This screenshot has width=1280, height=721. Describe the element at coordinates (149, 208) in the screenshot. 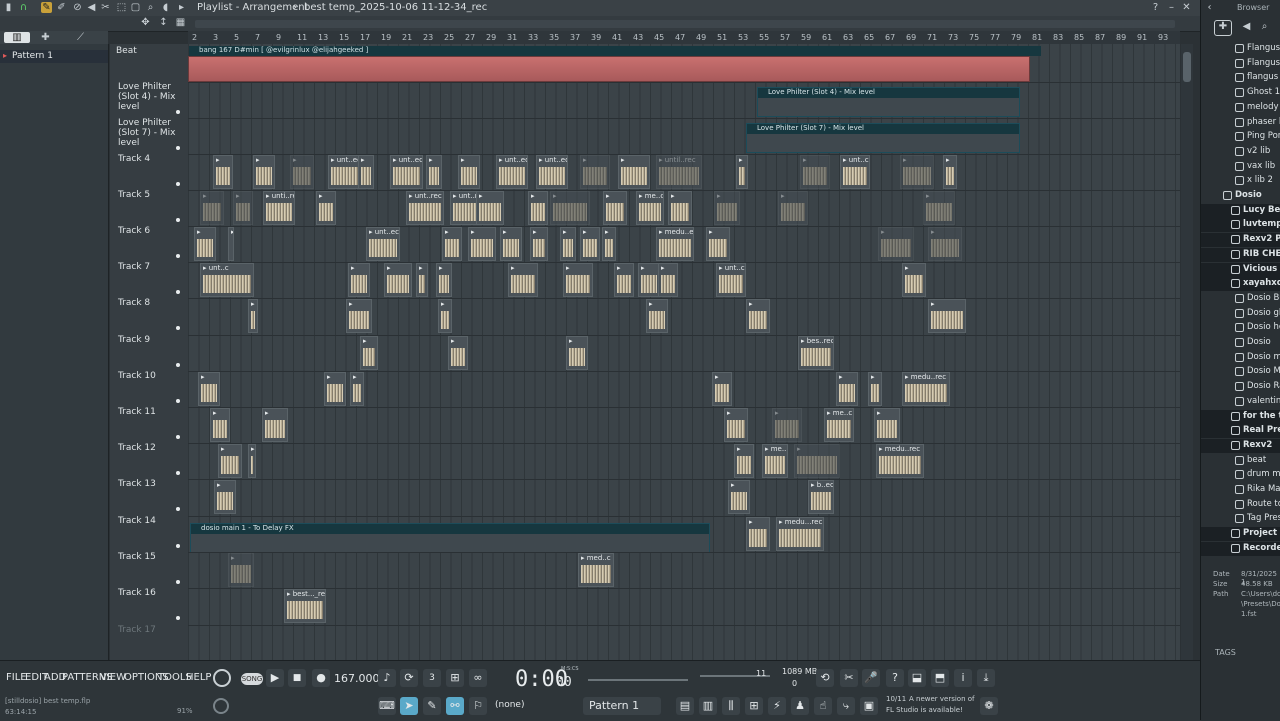

I see `track-header: Track 5` at that location.